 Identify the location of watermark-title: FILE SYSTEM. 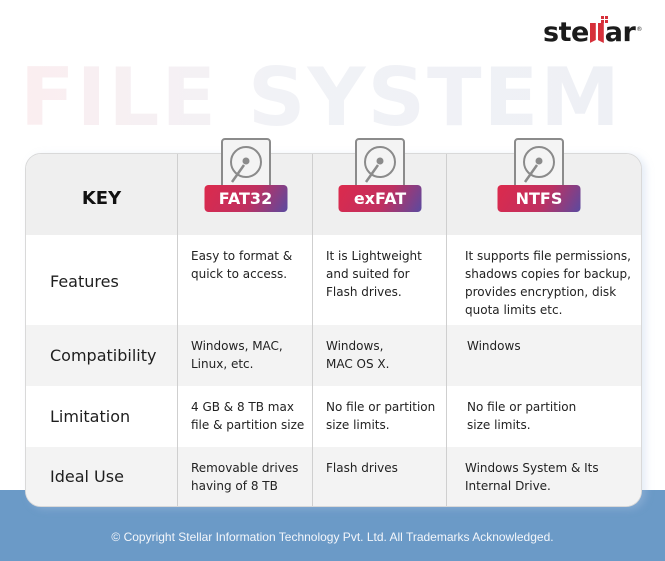
(335, 98).